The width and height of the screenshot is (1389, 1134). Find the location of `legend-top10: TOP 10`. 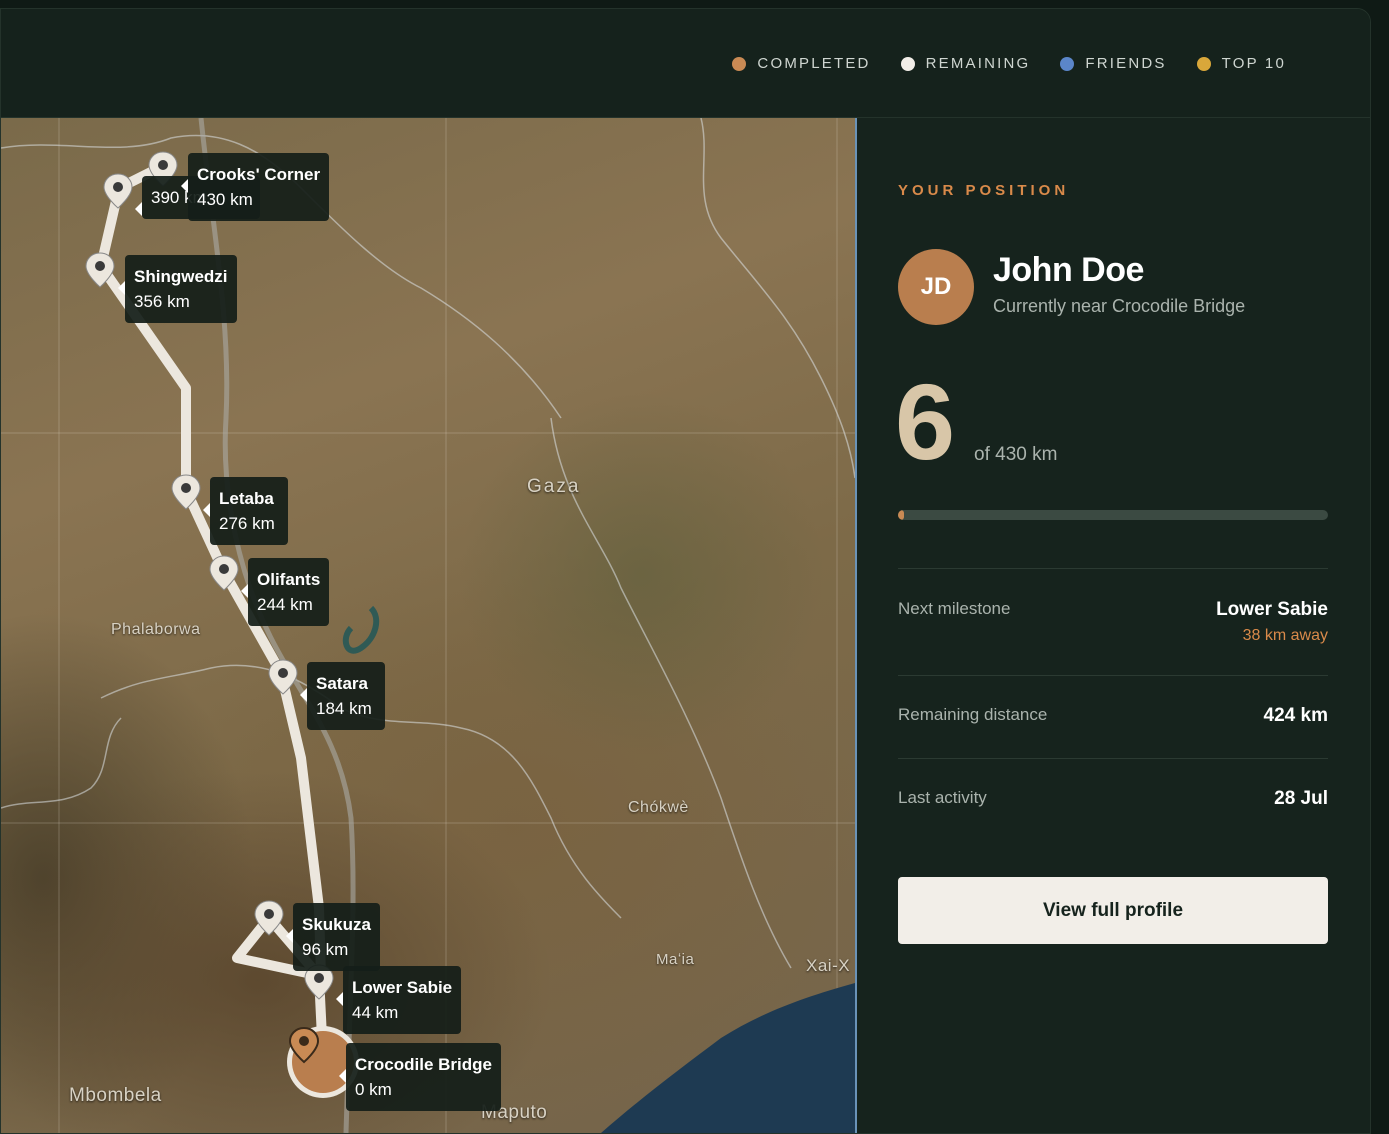

legend-top10: TOP 10 is located at coordinates (1241, 63).